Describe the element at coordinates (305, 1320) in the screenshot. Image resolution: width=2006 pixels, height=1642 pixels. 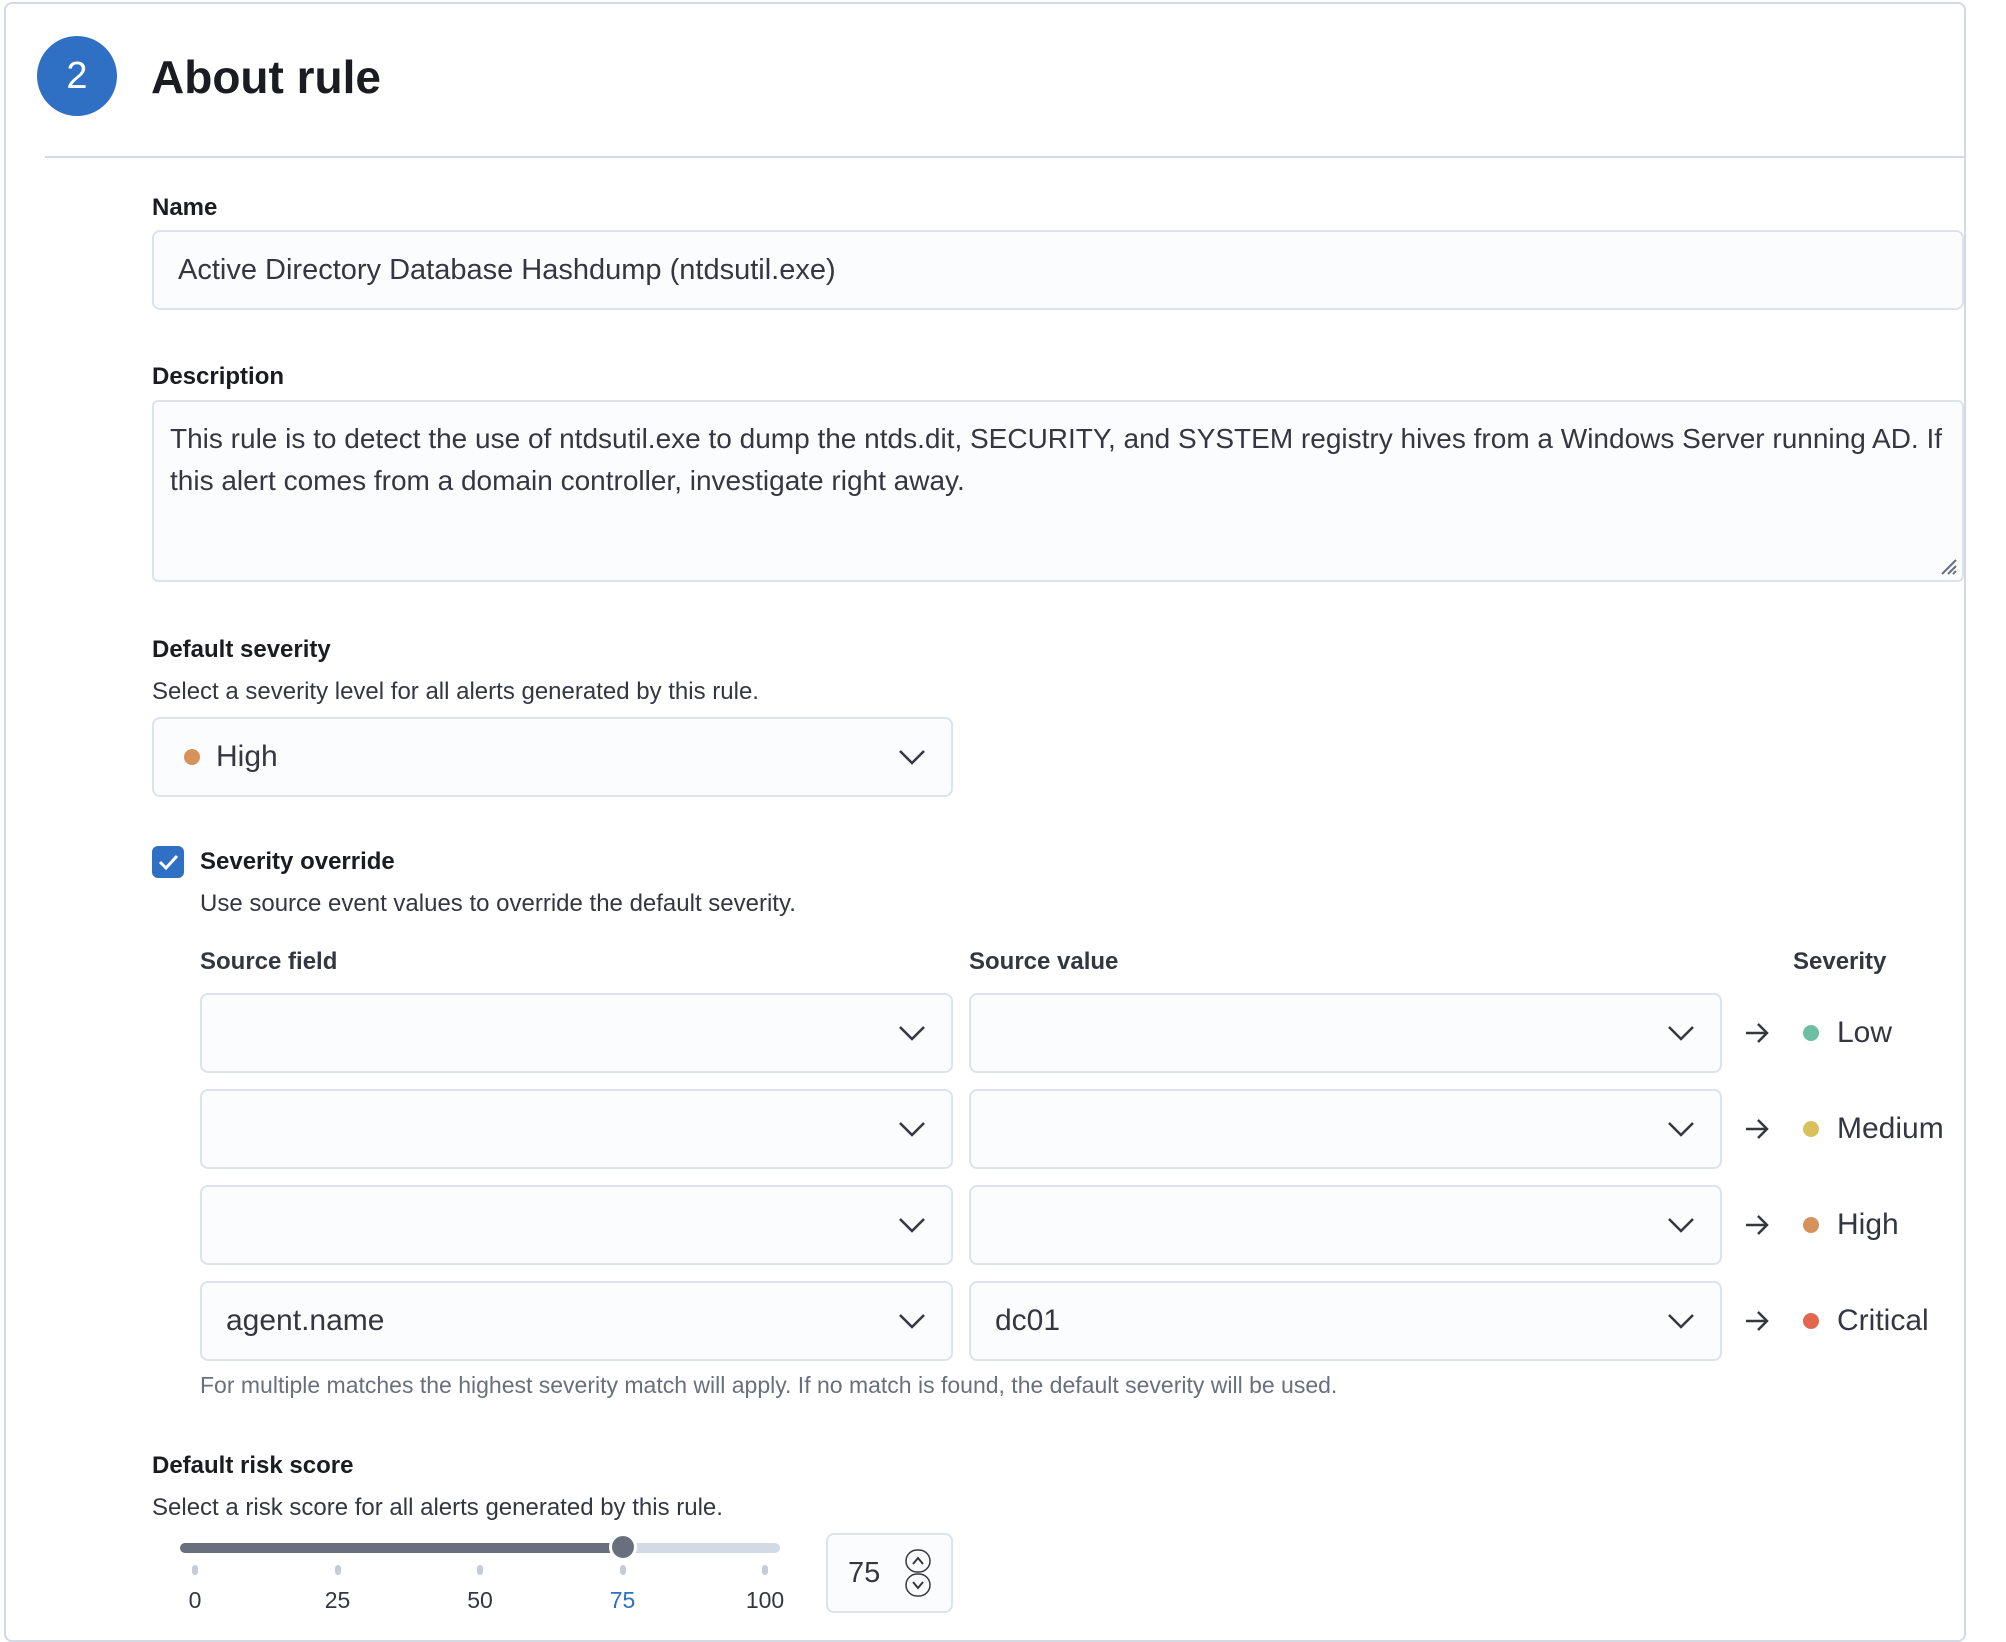
I see `source-field-value: agent.name` at that location.